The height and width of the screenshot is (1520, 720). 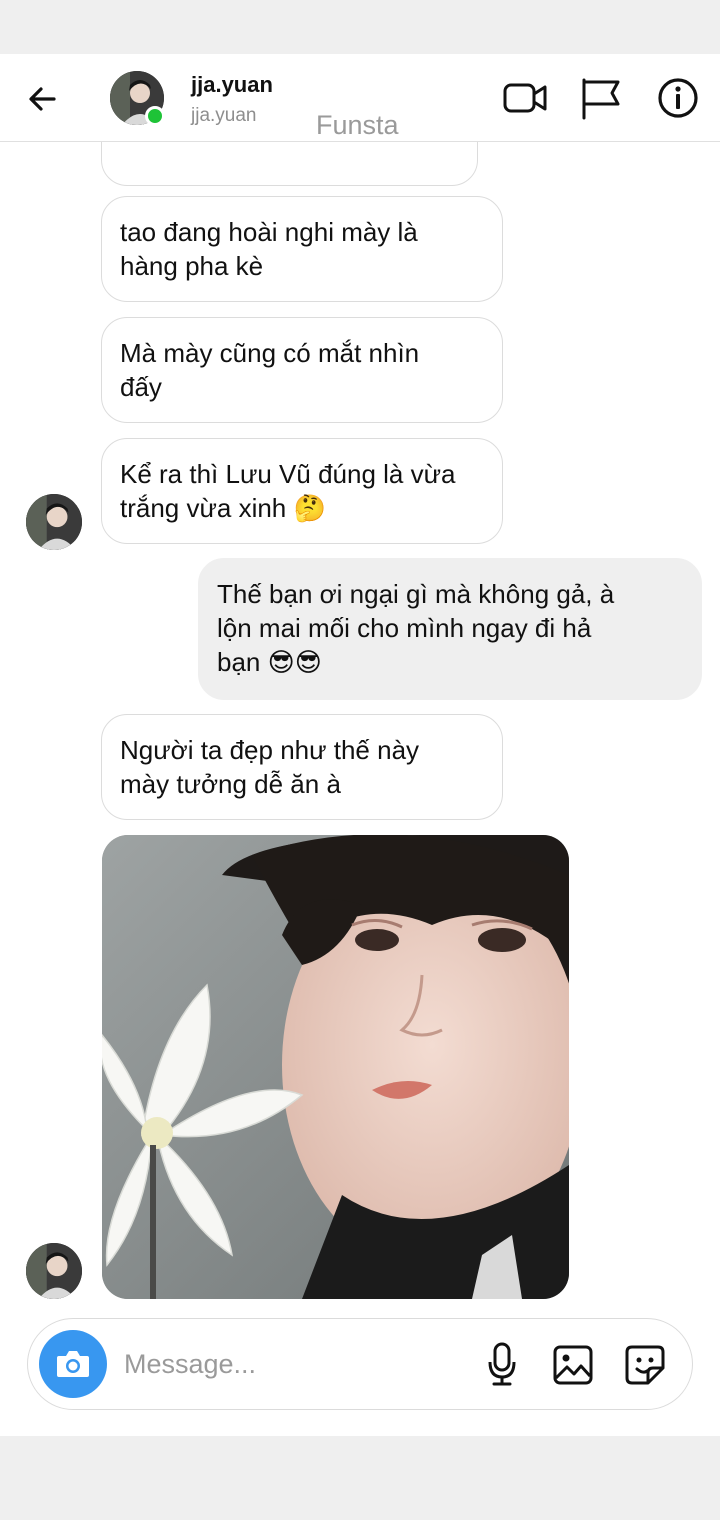 I want to click on sticker-icon, so click(x=645, y=1365).